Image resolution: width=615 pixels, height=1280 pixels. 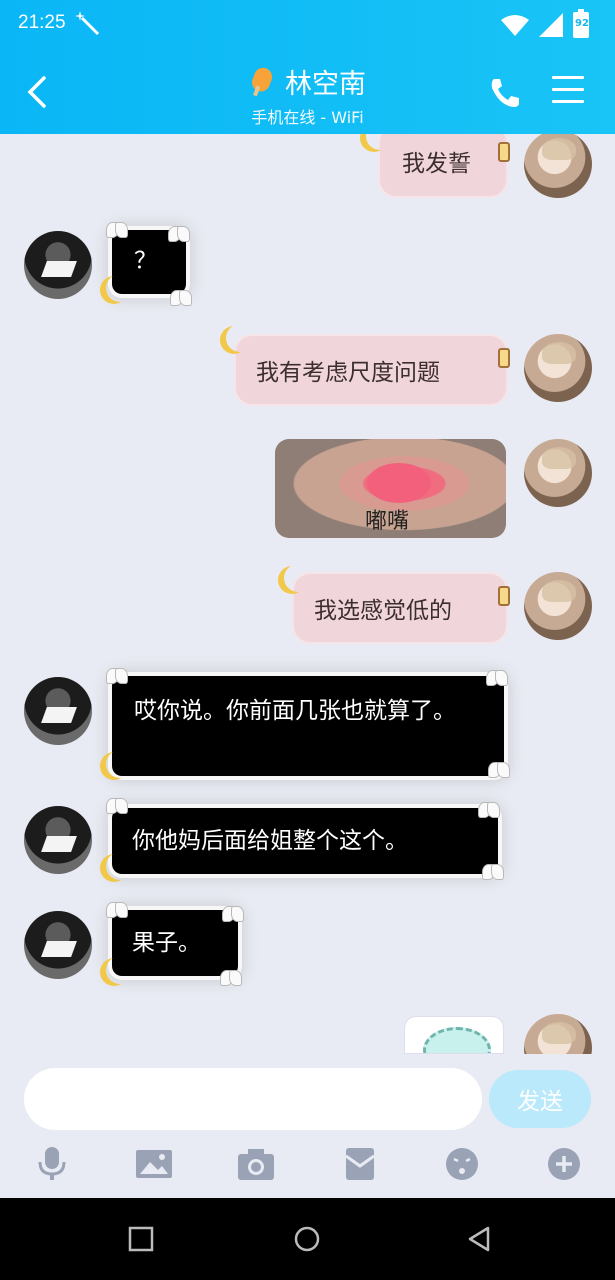 I want to click on red-packet-icon, so click(x=360, y=1164).